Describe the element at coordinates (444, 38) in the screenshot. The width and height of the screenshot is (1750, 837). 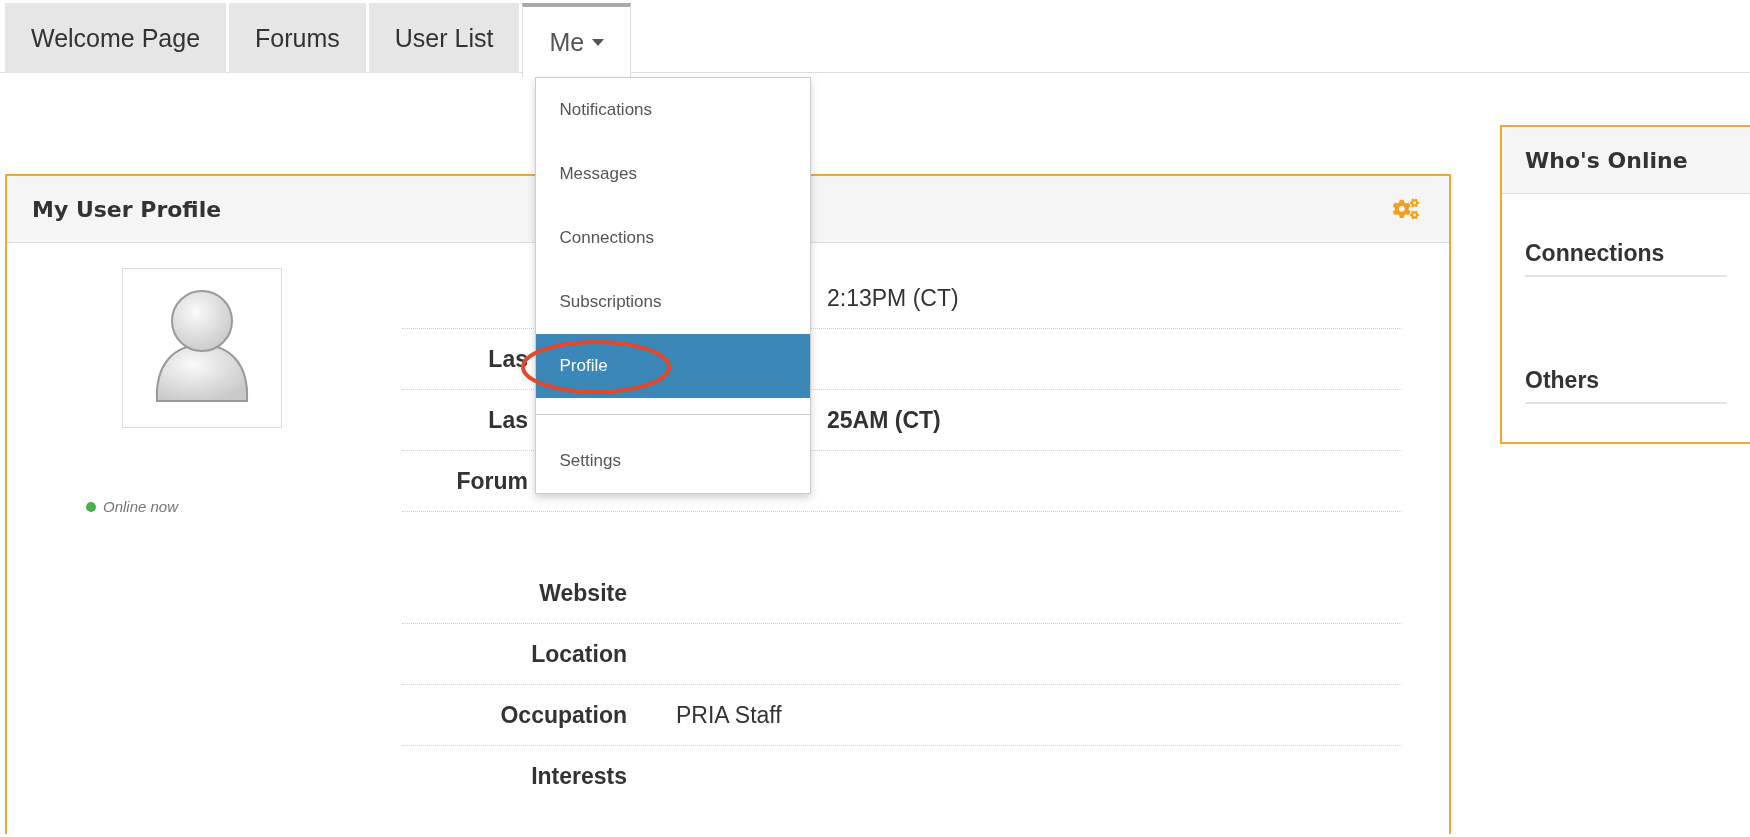
I see `nav-tab: User List` at that location.